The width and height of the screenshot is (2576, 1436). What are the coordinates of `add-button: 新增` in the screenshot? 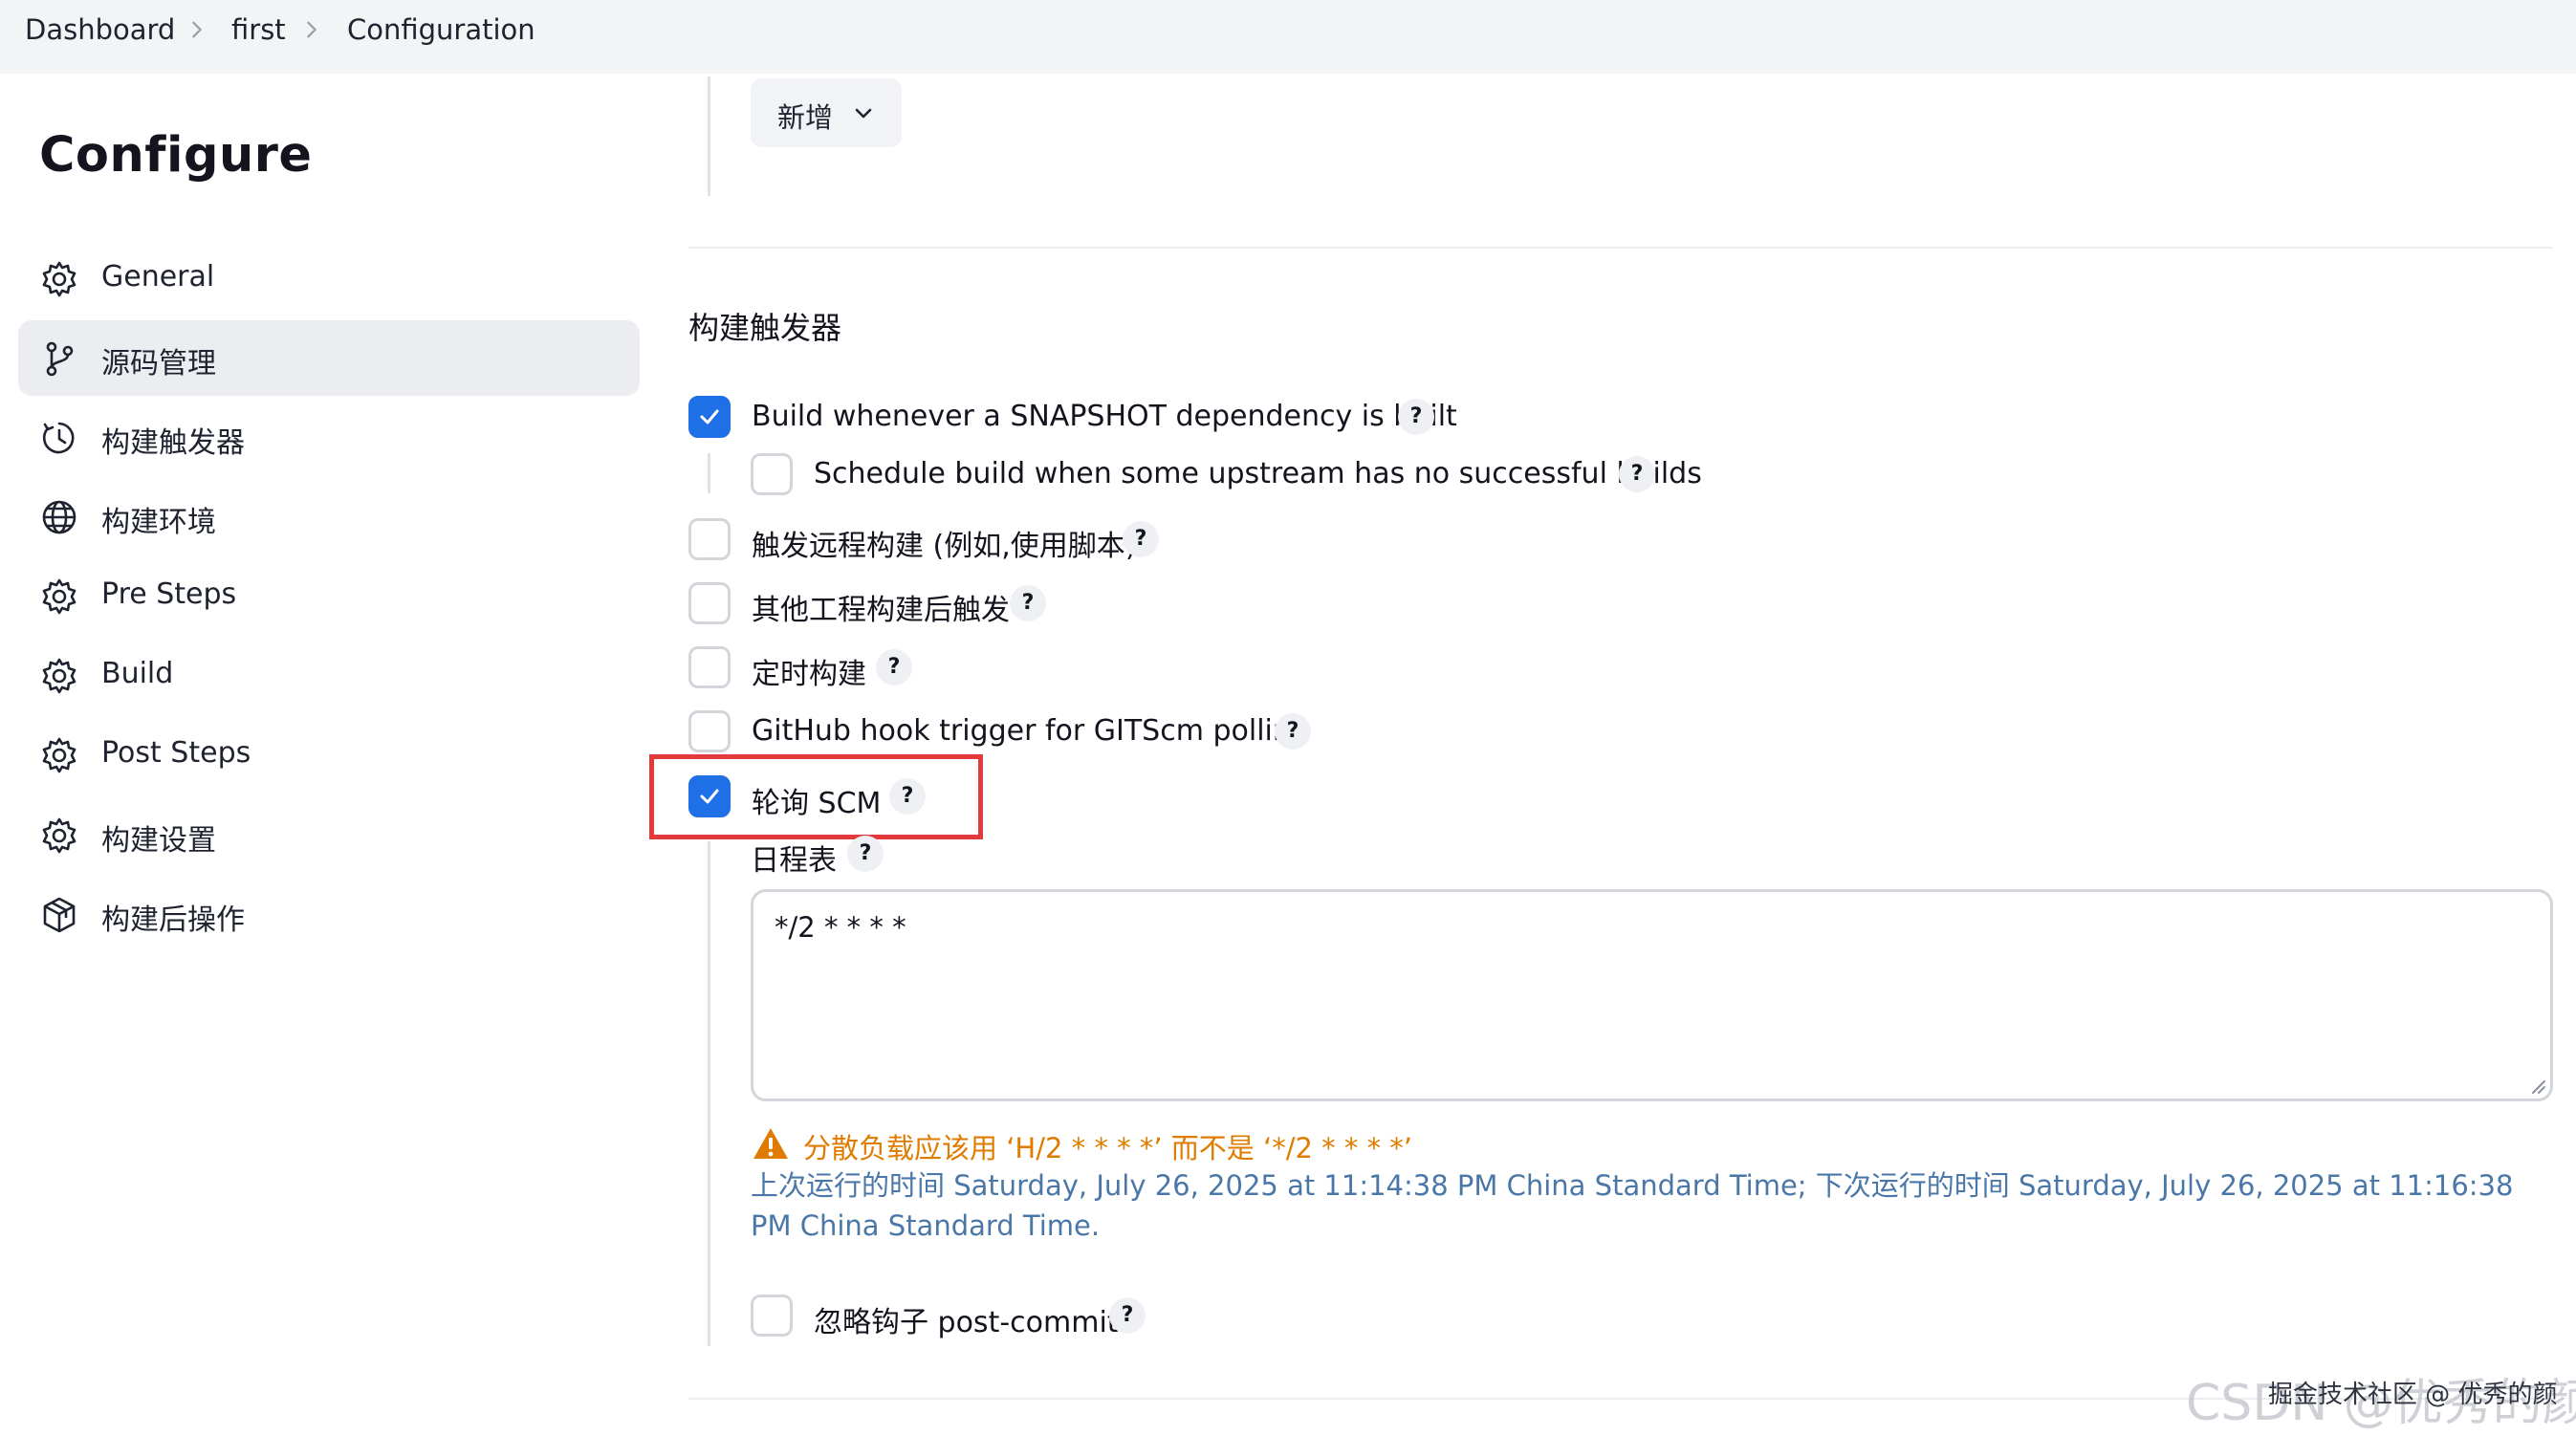 It's located at (826, 112).